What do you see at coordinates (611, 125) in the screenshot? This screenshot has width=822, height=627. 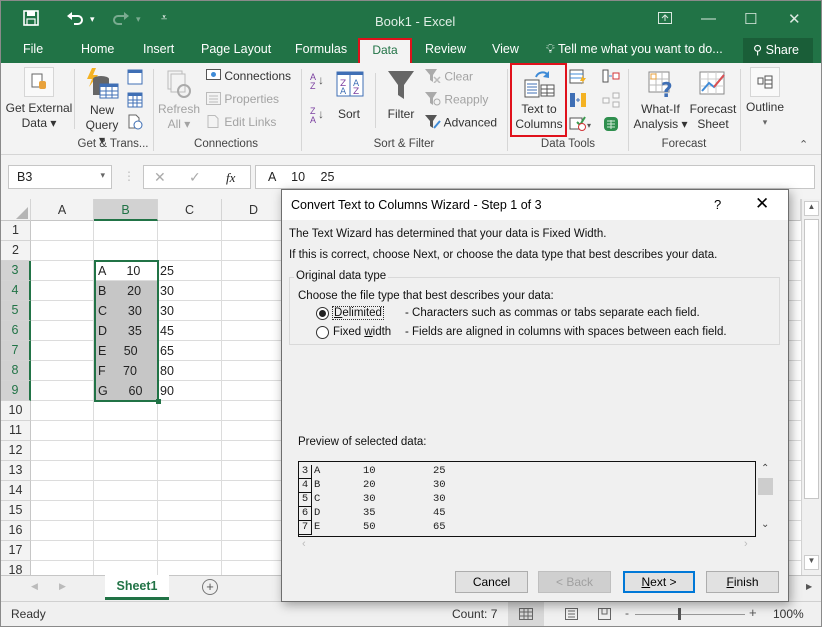 I see `manage-data-model-icon` at bounding box center [611, 125].